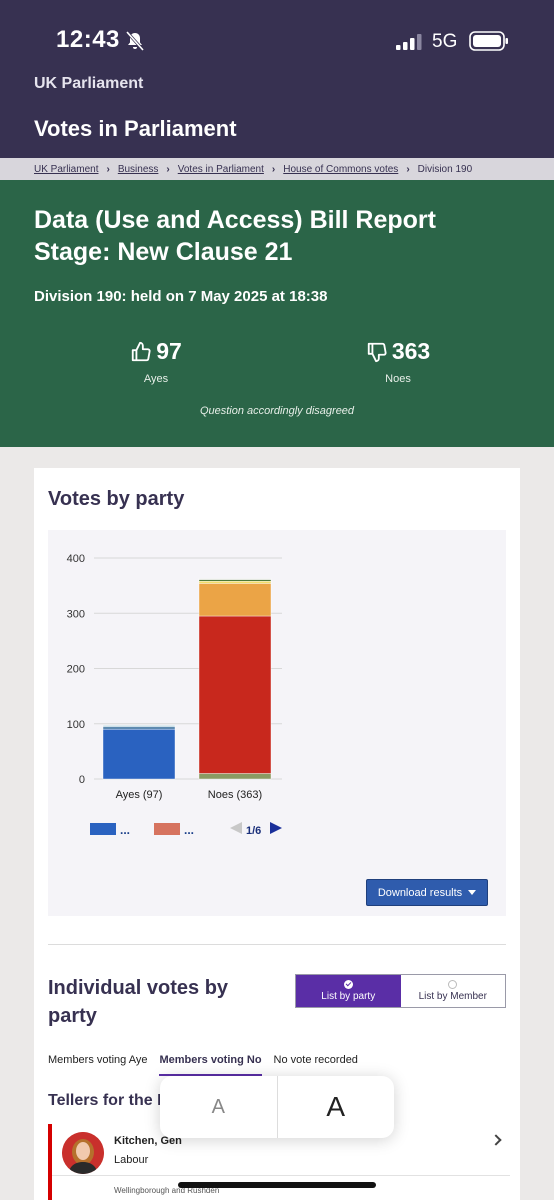  I want to click on list-by-member-toggle: List by Member, so click(452, 991).